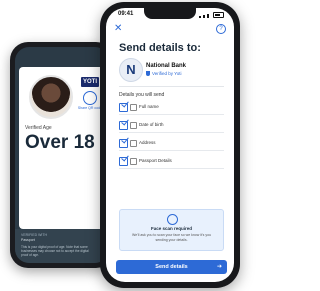 This screenshot has width=320, height=291. Describe the element at coordinates (60, 142) in the screenshot. I see `age-value: Over 18` at that location.